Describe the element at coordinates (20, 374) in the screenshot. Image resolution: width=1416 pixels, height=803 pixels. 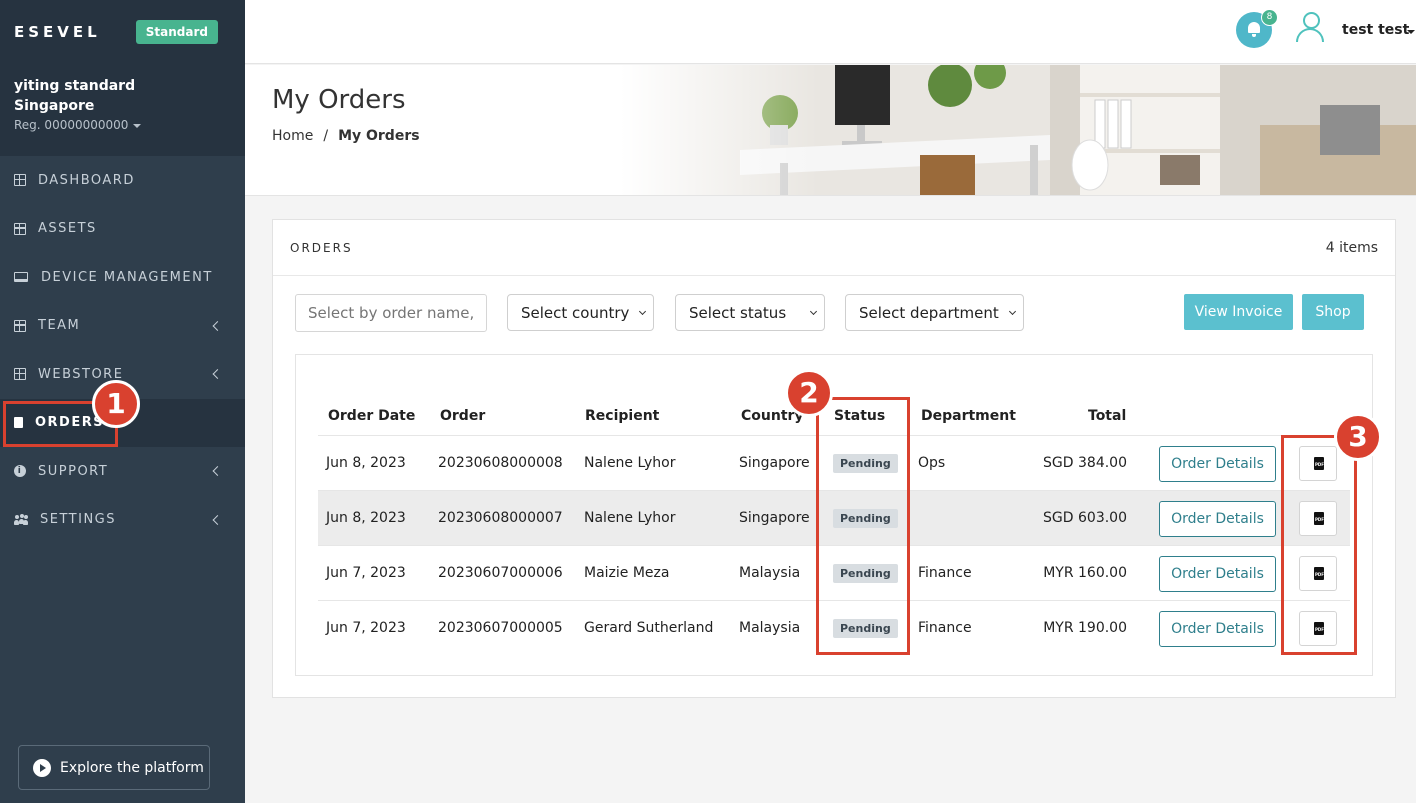
I see `webstore-grid-icon` at that location.